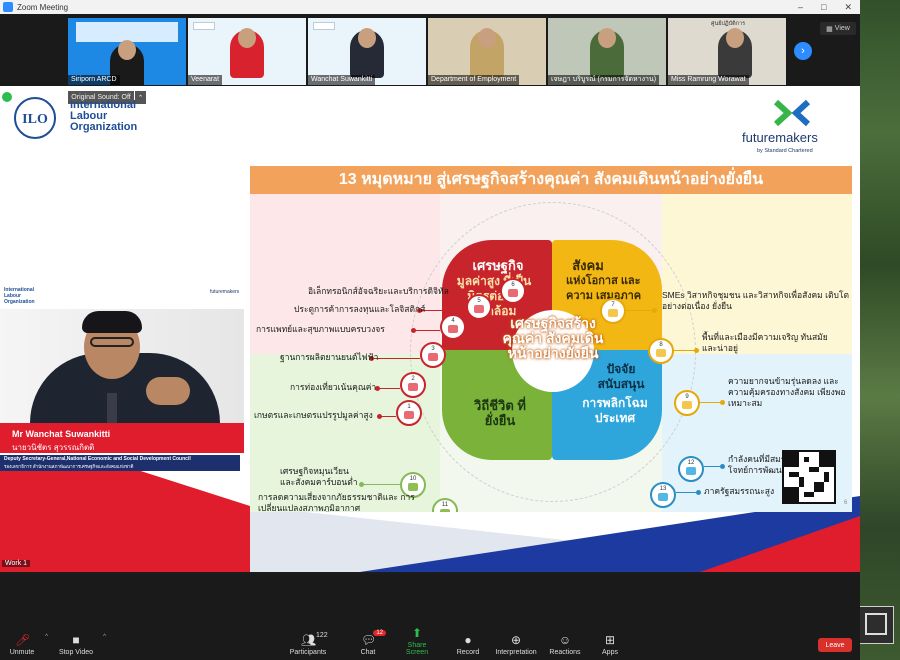 Image resolution: width=900 pixels, height=660 pixels. What do you see at coordinates (468, 652) in the screenshot?
I see `record-label: Record` at bounding box center [468, 652].